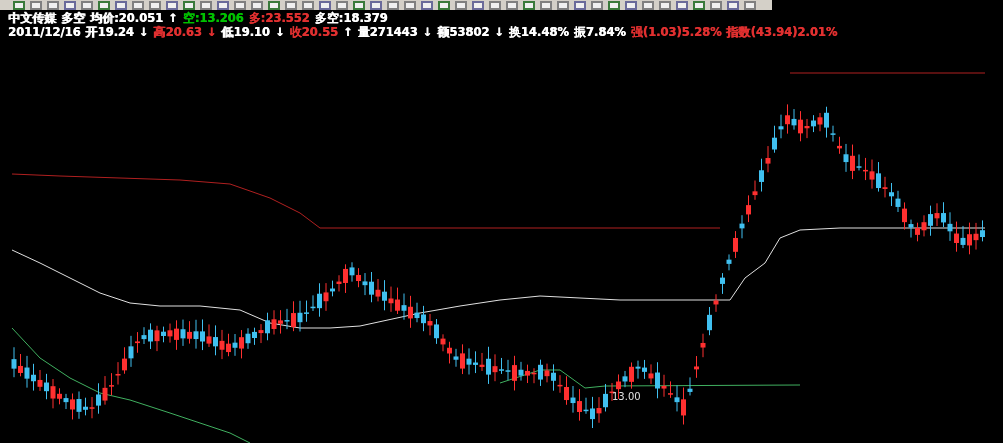  What do you see at coordinates (387, 31) in the screenshot?
I see `quote-text: 量271443` at bounding box center [387, 31].